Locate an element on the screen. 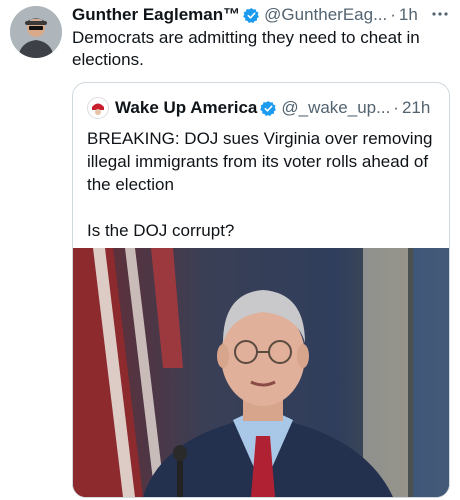  quoted-author-name: Wake Up America is located at coordinates (186, 108).